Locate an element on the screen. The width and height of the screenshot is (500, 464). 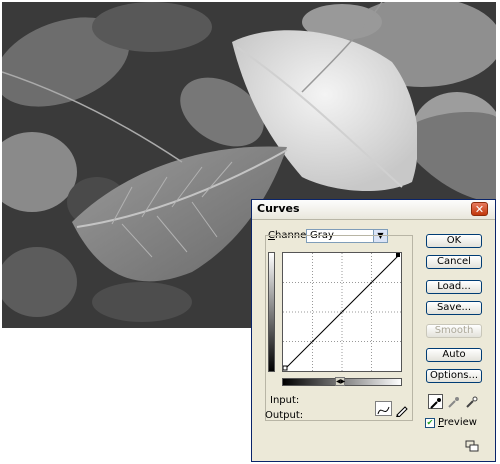
white-eyedropper-button is located at coordinates (472, 401).